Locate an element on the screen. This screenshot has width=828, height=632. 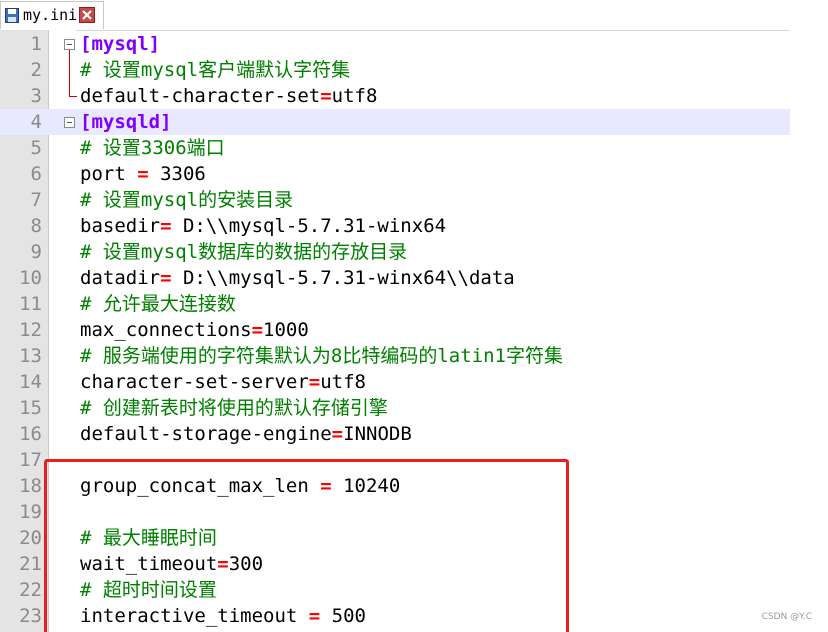
tab-bar: my.ini is located at coordinates (395, 15).